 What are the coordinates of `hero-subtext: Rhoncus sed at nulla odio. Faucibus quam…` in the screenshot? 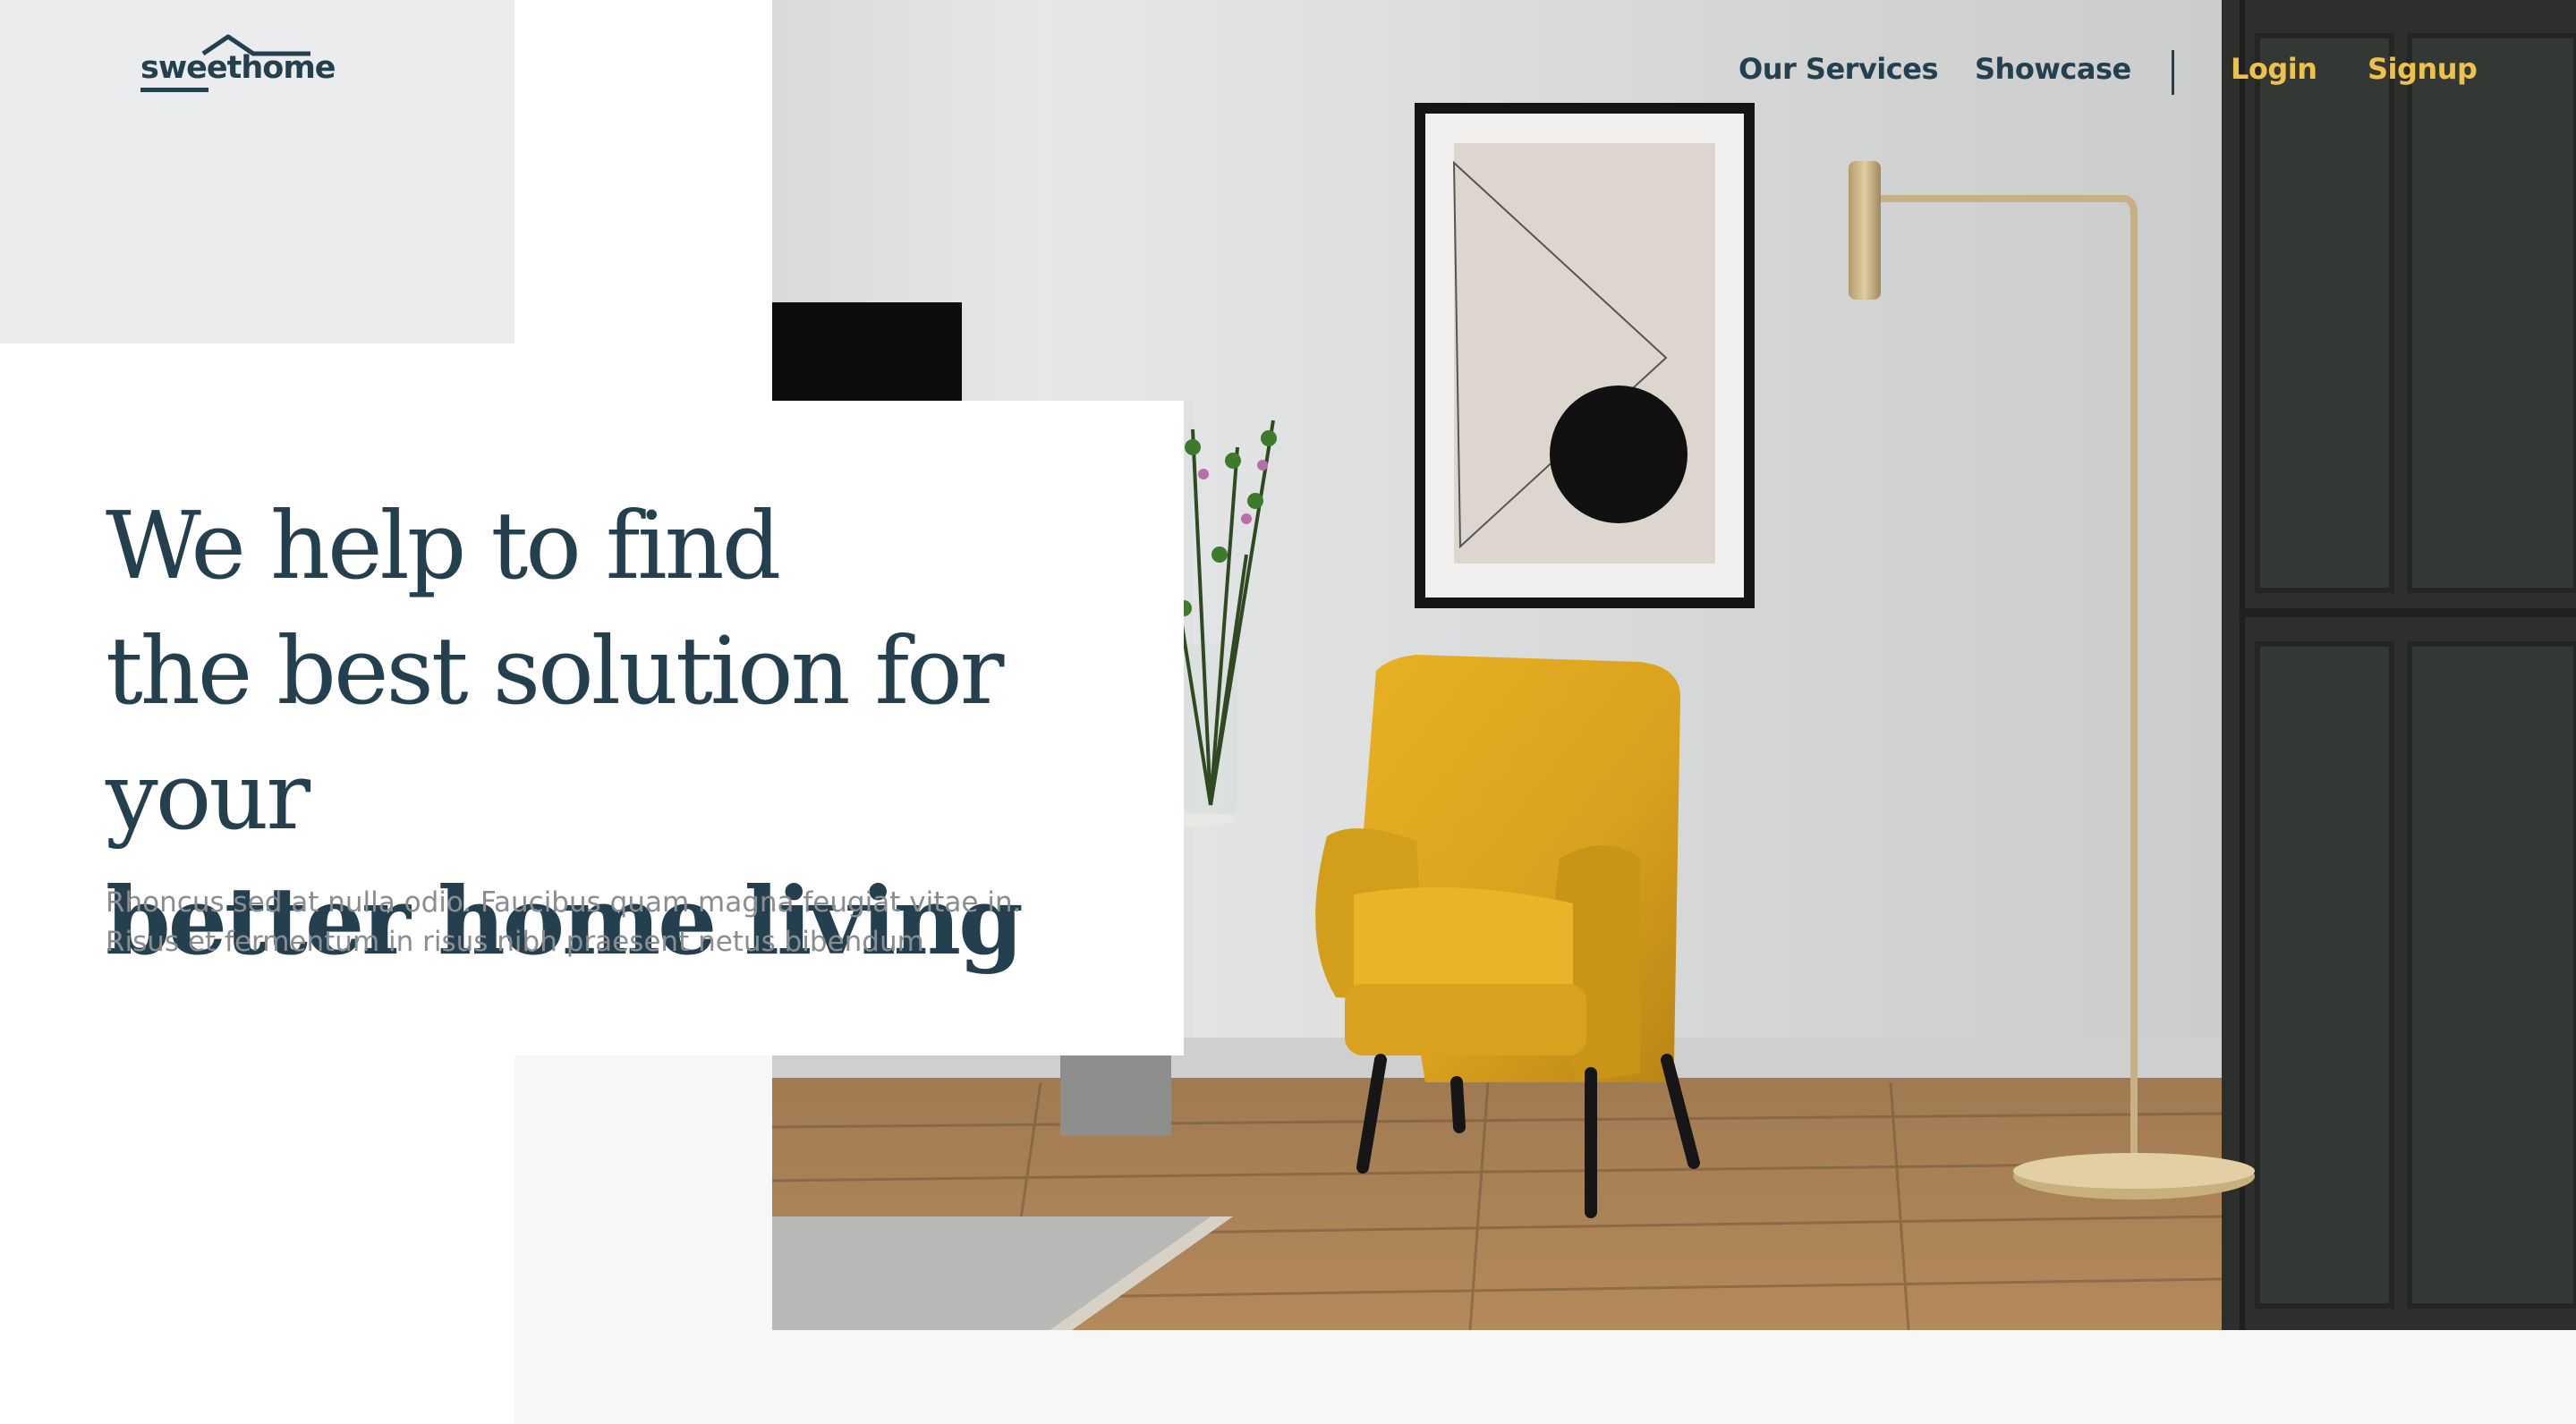 It's located at (620, 922).